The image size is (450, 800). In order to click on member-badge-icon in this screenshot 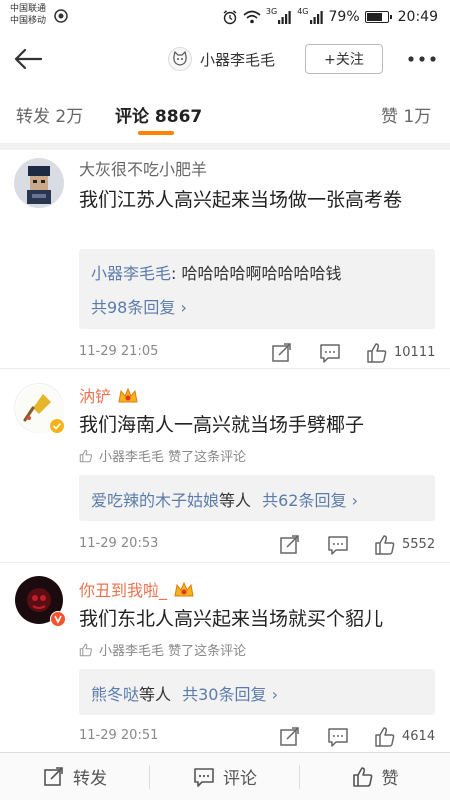, I will do `click(58, 619)`.